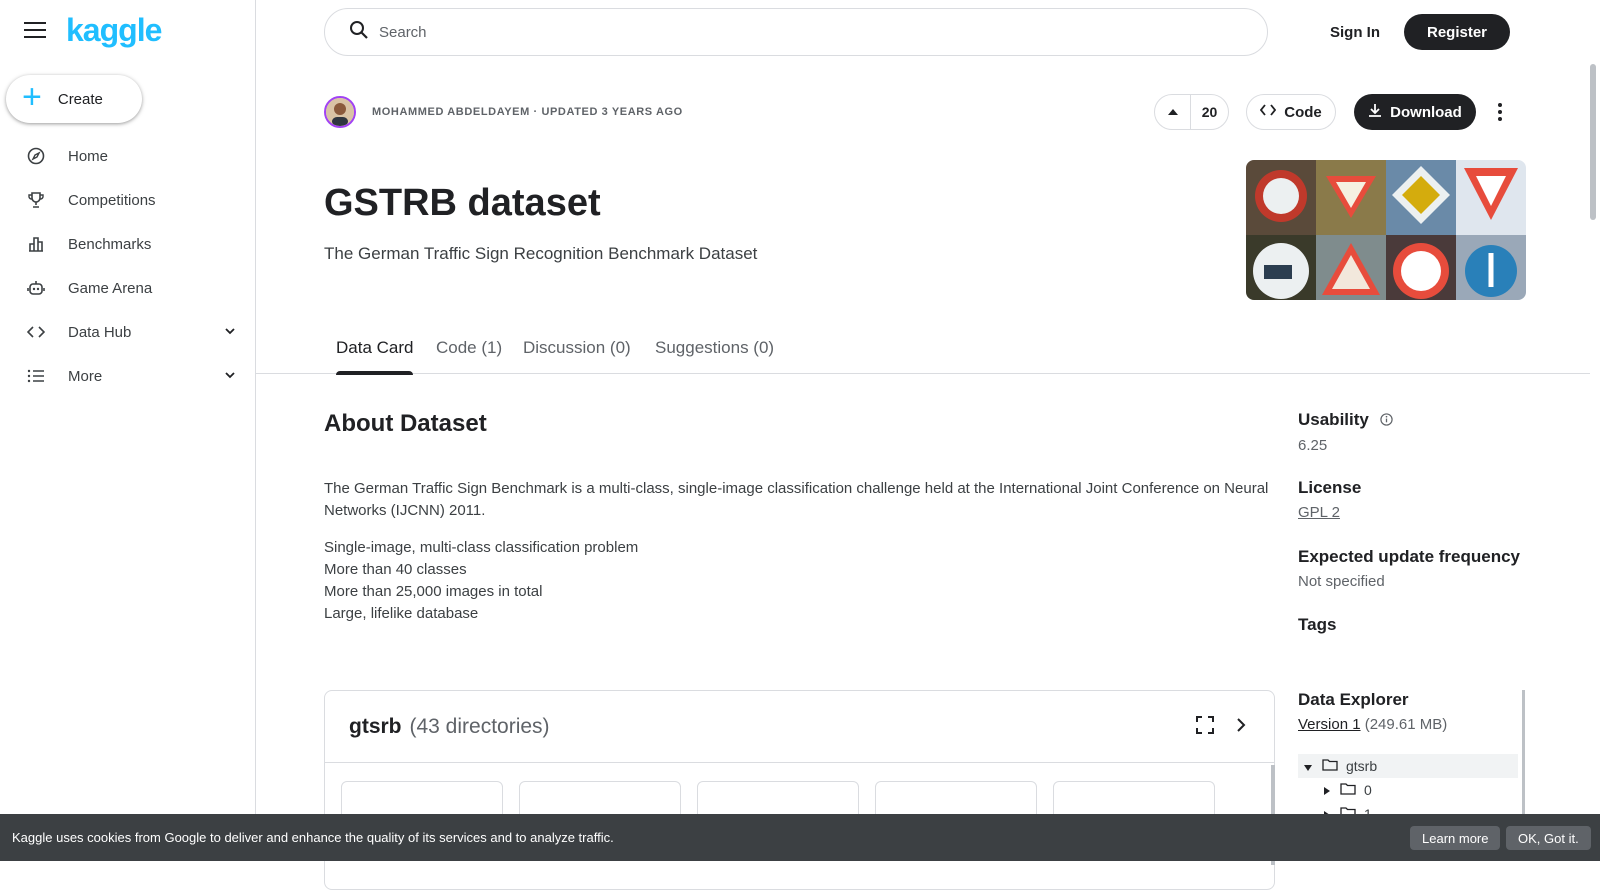 This screenshot has height=890, width=1600. What do you see at coordinates (100, 332) in the screenshot?
I see `sidebar-item-label: Data Hub` at bounding box center [100, 332].